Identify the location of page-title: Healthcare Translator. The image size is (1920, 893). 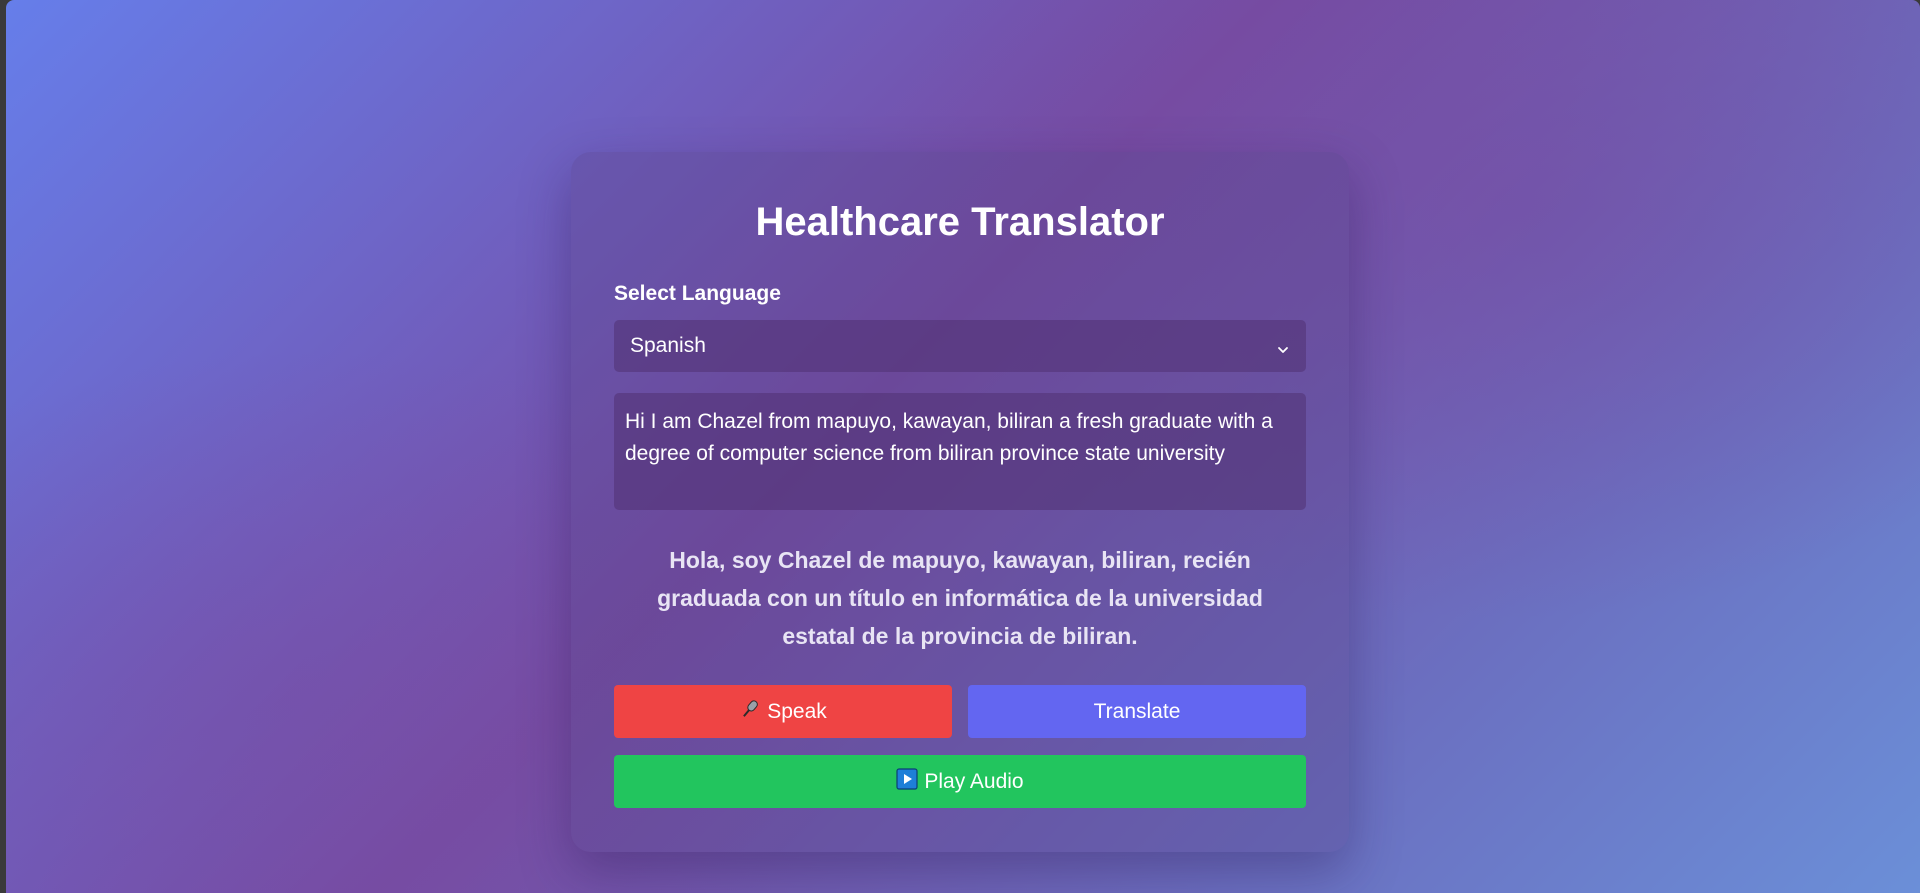
(960, 222).